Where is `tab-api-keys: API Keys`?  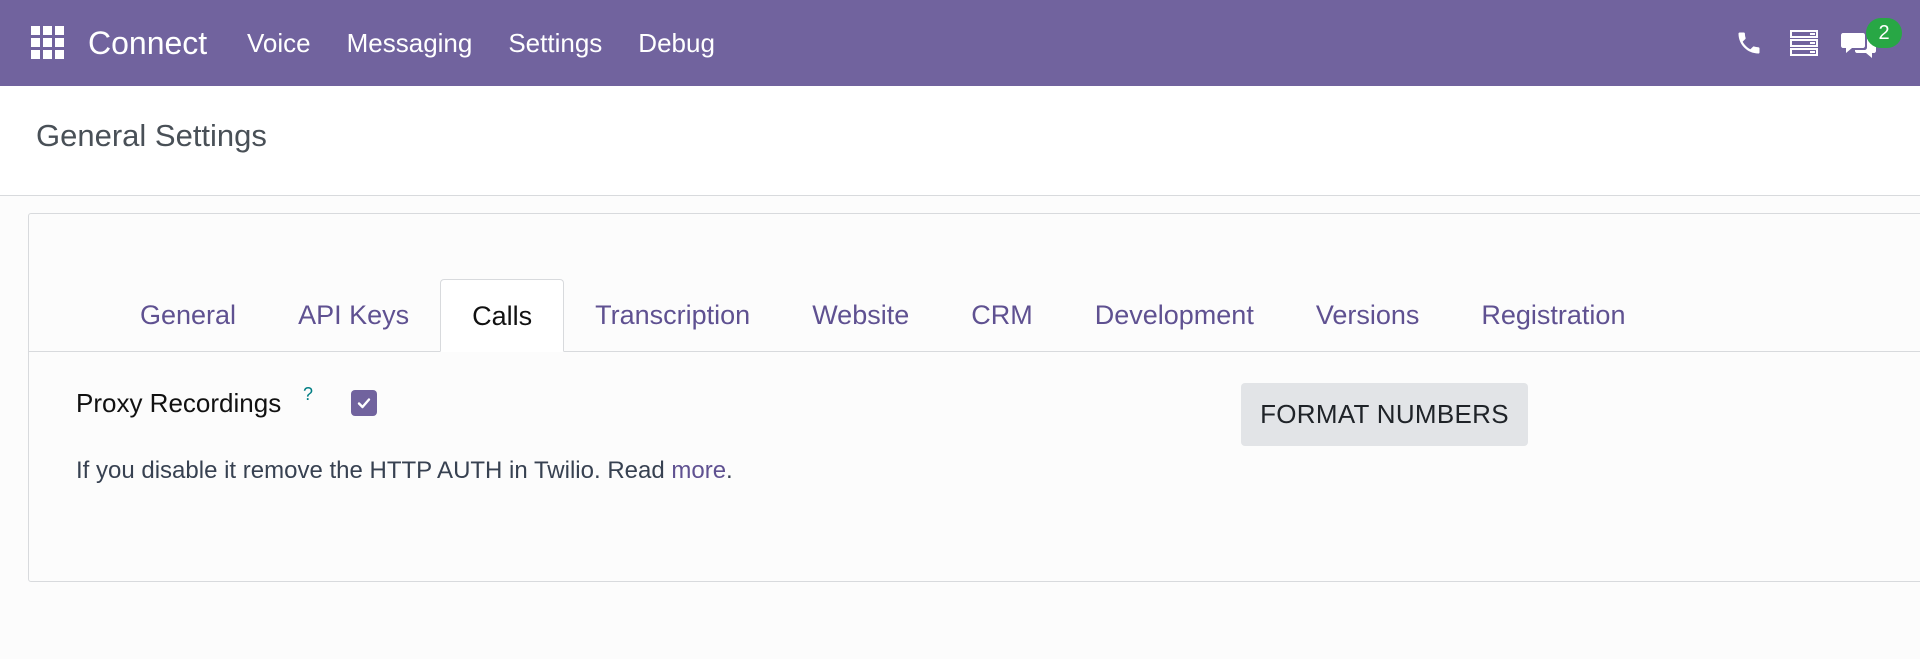
tab-api-keys: API Keys is located at coordinates (353, 315).